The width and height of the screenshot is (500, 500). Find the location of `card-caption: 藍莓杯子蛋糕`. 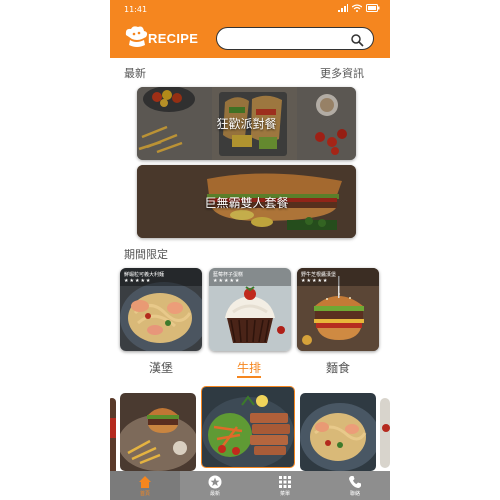

card-caption: 藍莓杯子蛋糕 is located at coordinates (228, 275).